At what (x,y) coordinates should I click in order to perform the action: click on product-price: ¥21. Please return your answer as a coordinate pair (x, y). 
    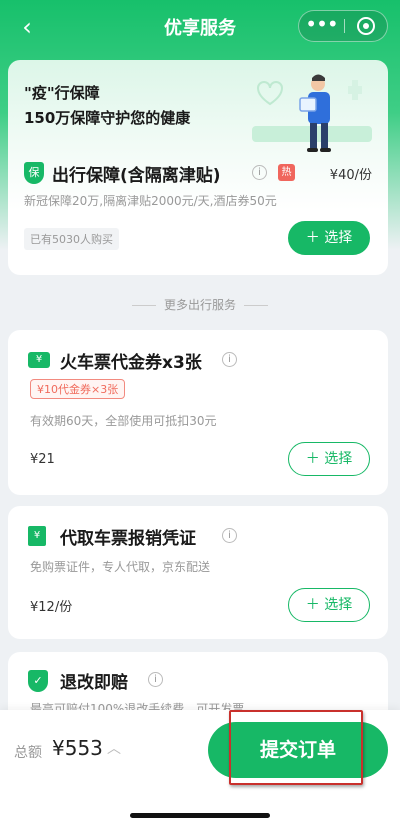
    Looking at the image, I should click on (42, 459).